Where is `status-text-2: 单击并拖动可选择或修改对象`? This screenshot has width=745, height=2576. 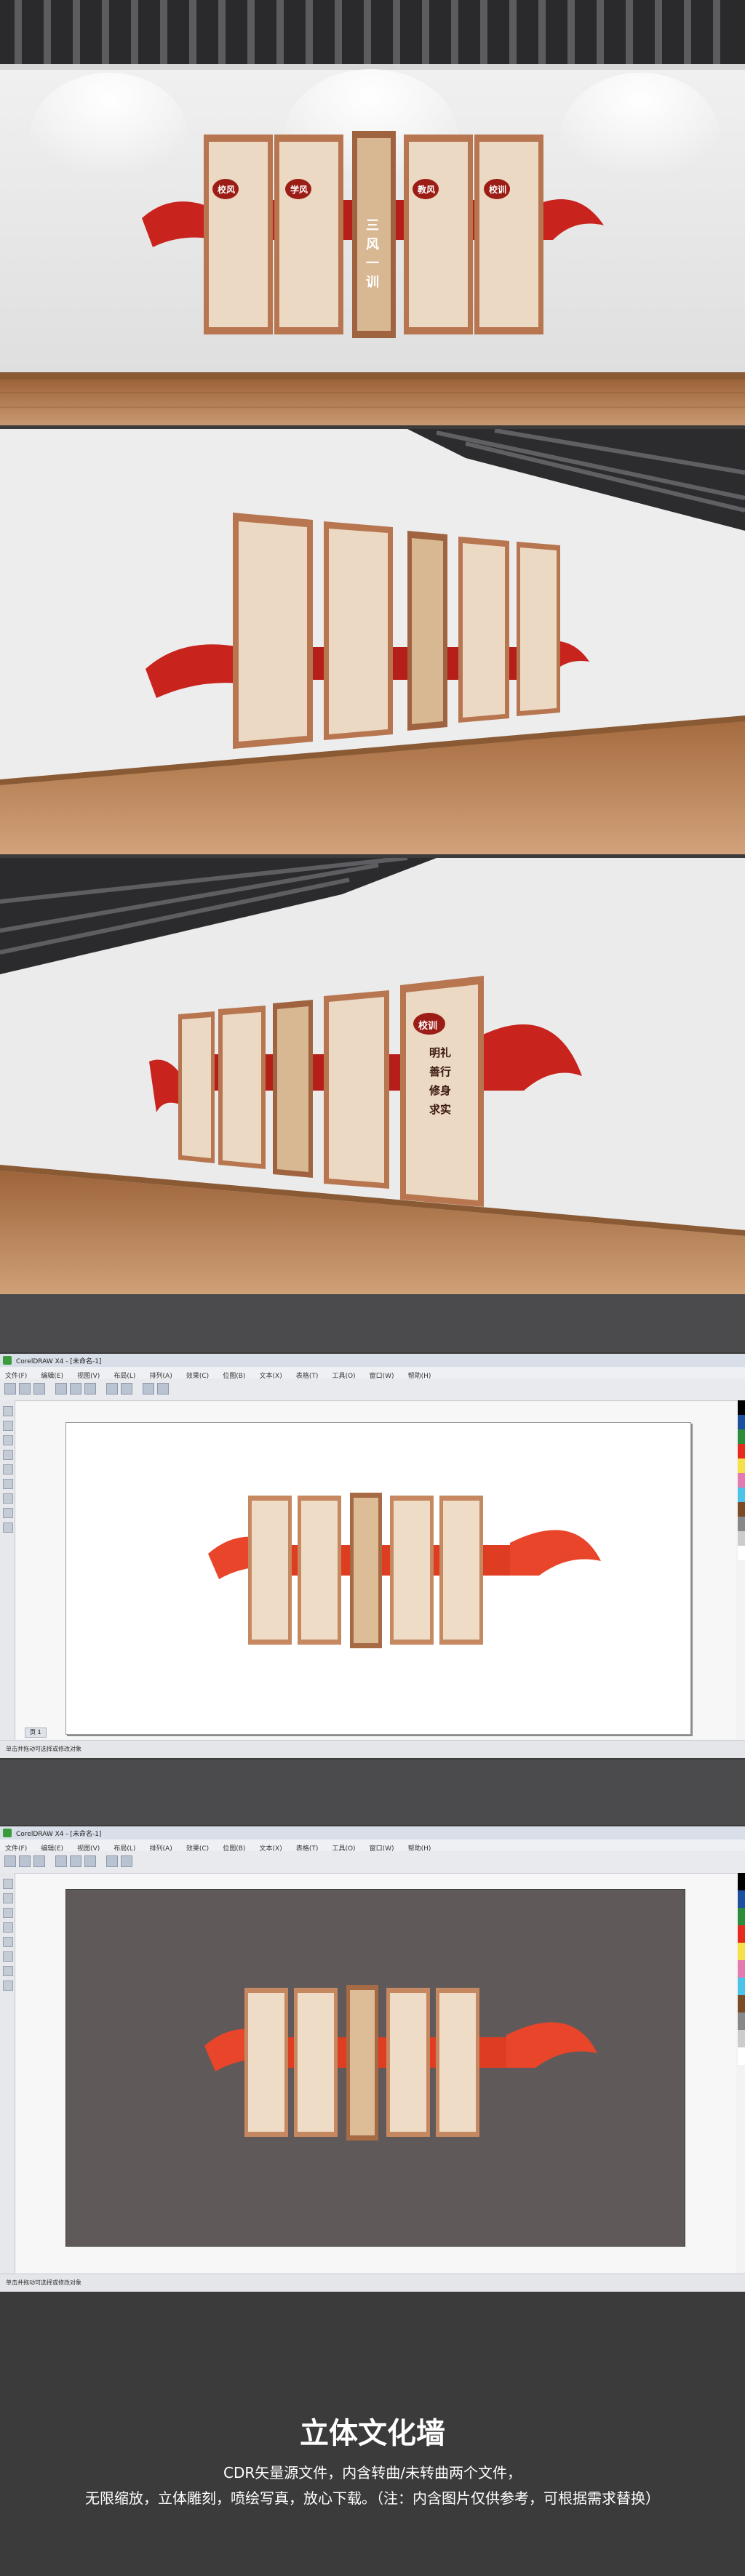
status-text-2: 单击并拖动可选择或修改对象 is located at coordinates (43, 2282).